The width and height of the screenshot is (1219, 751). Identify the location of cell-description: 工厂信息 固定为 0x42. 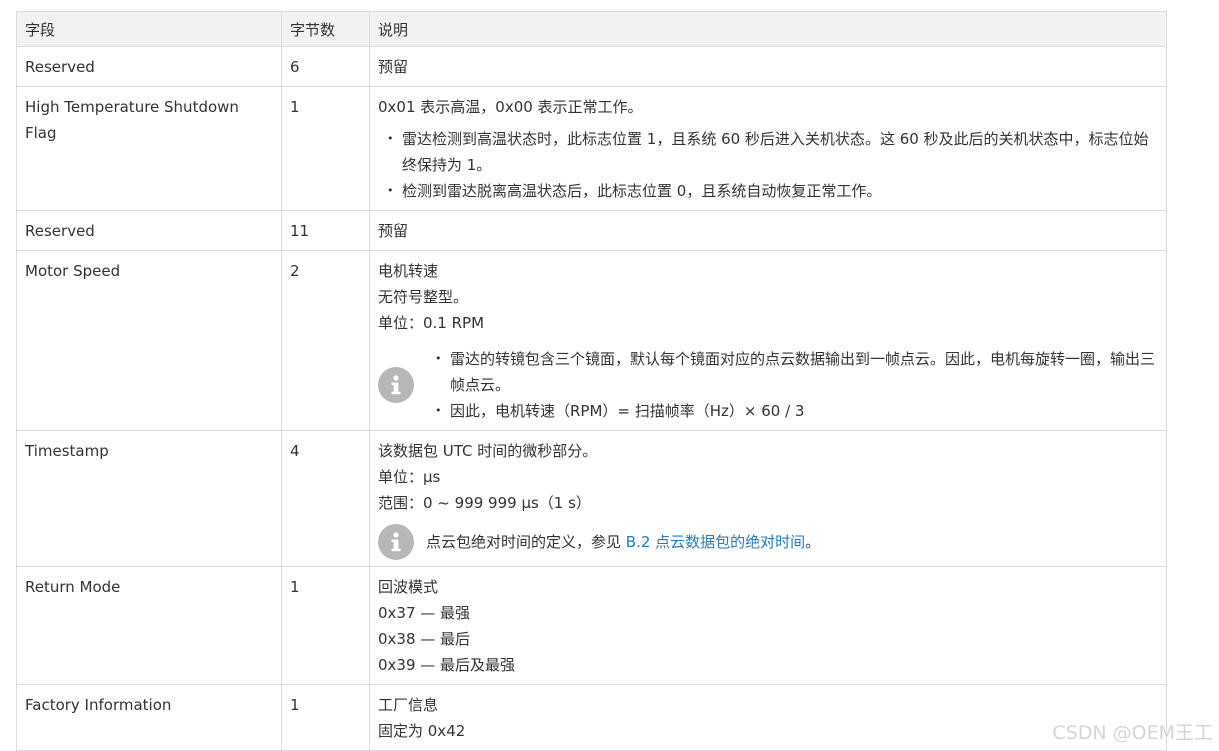
(768, 717).